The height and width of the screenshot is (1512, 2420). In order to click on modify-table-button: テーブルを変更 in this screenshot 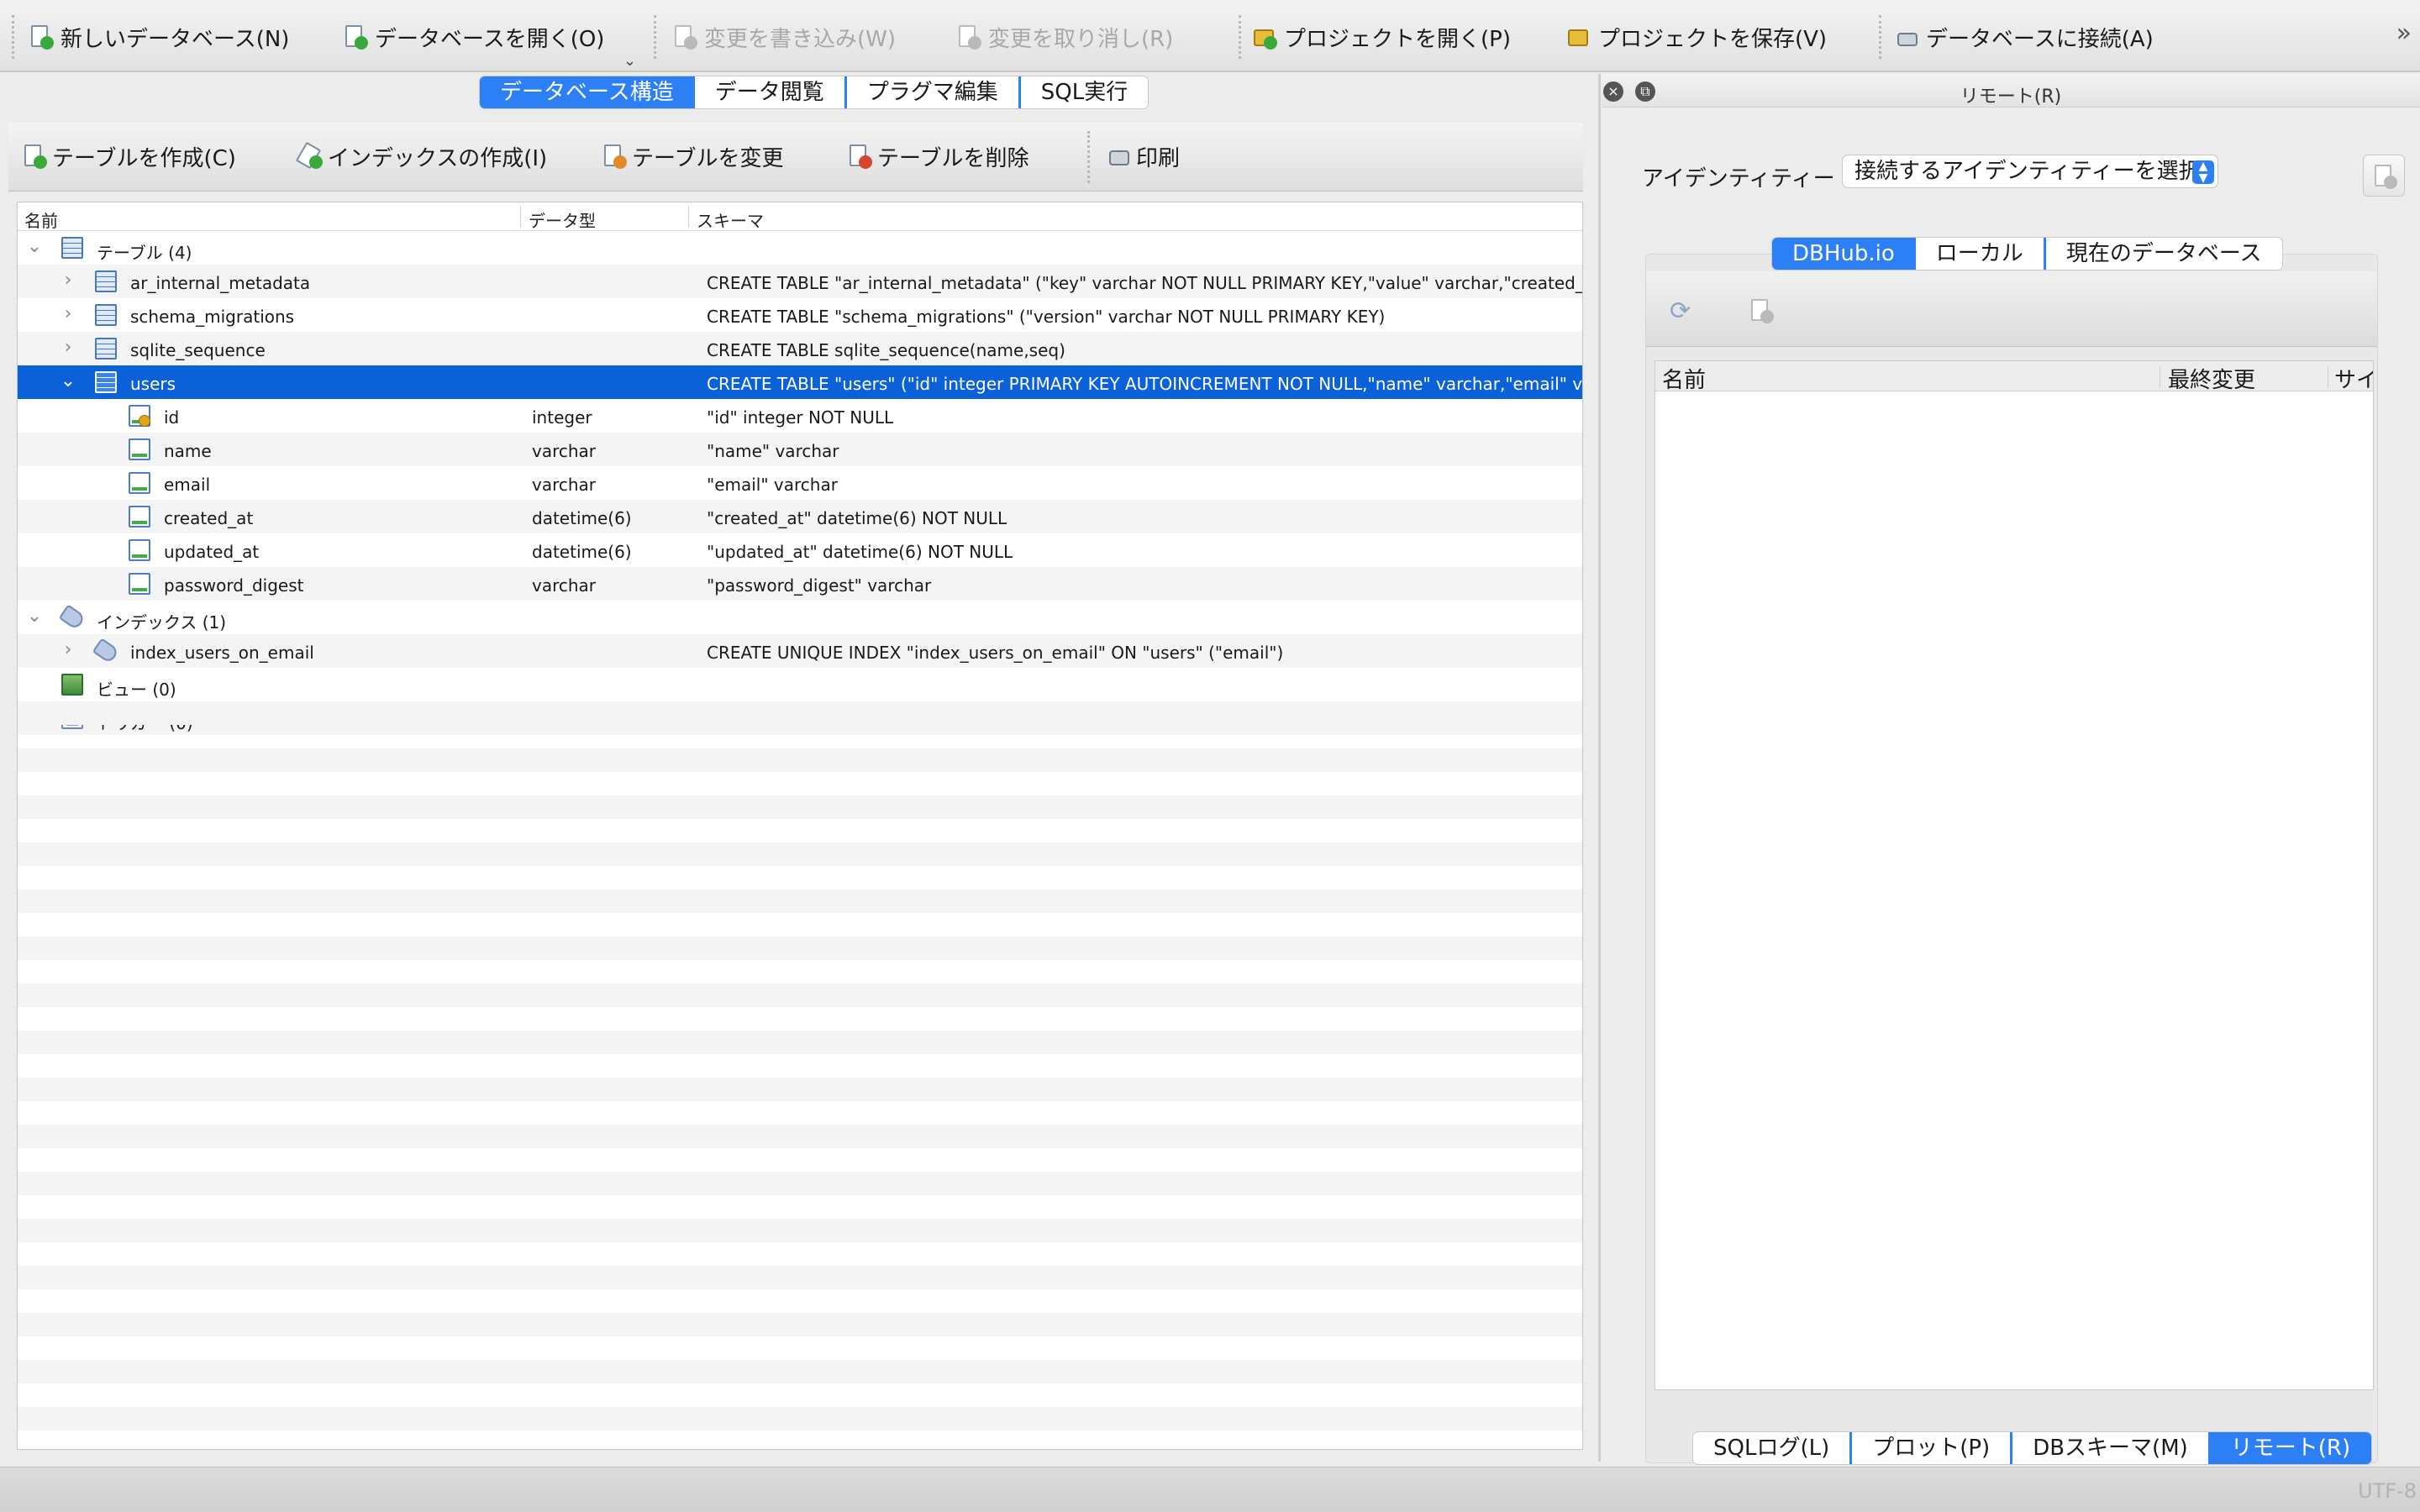, I will do `click(692, 156)`.